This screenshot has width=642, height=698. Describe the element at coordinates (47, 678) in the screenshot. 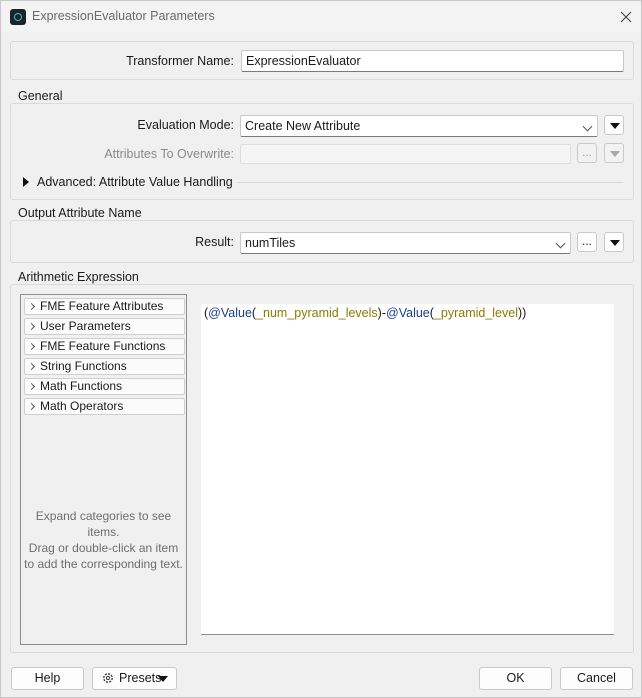

I see `help-button: Help` at that location.